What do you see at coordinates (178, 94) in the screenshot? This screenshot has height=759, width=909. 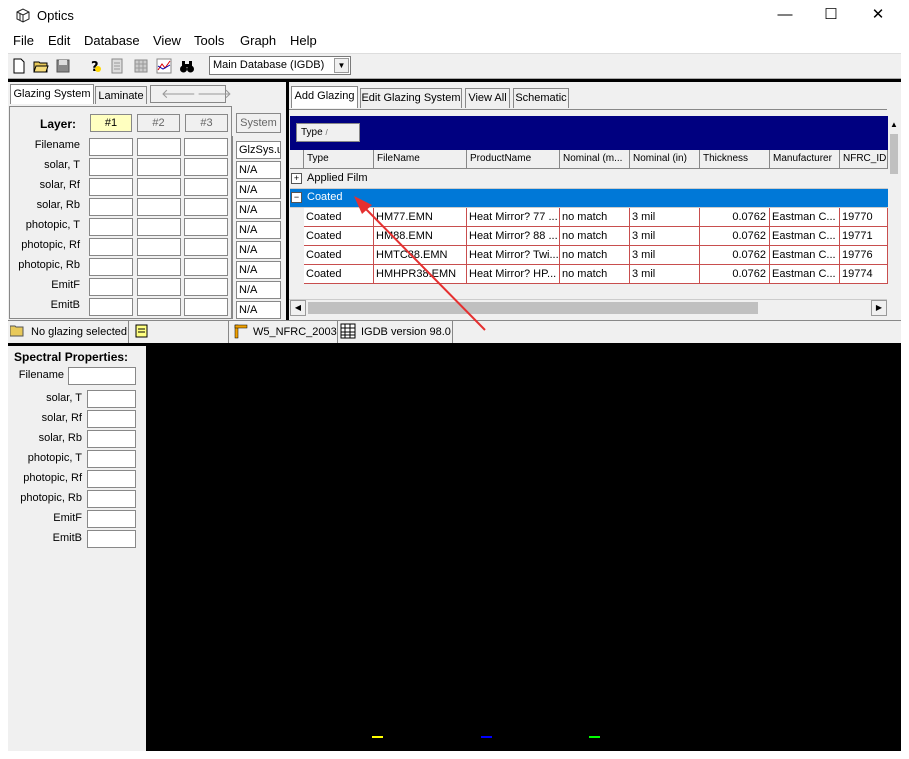 I see `arrow-left-icon: 🡐` at bounding box center [178, 94].